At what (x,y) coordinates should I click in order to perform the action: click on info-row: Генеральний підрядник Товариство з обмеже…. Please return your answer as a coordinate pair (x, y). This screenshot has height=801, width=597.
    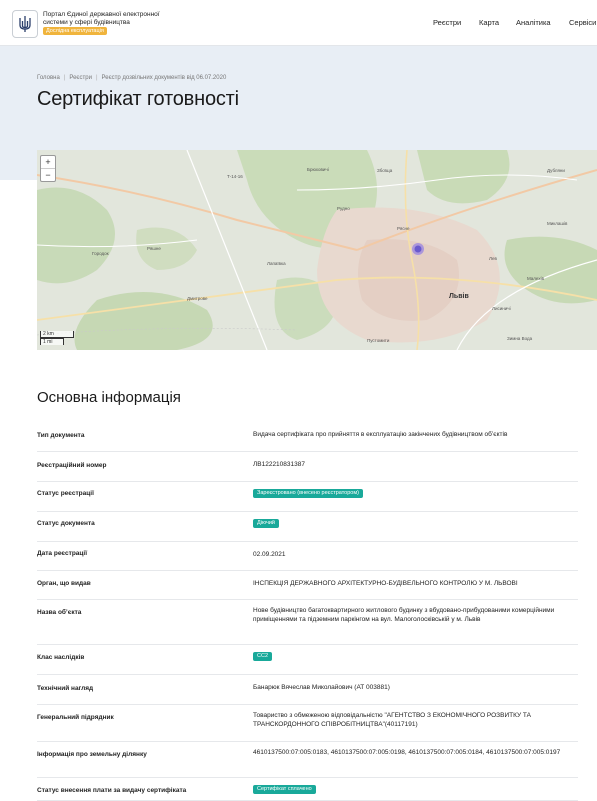
    Looking at the image, I should click on (307, 723).